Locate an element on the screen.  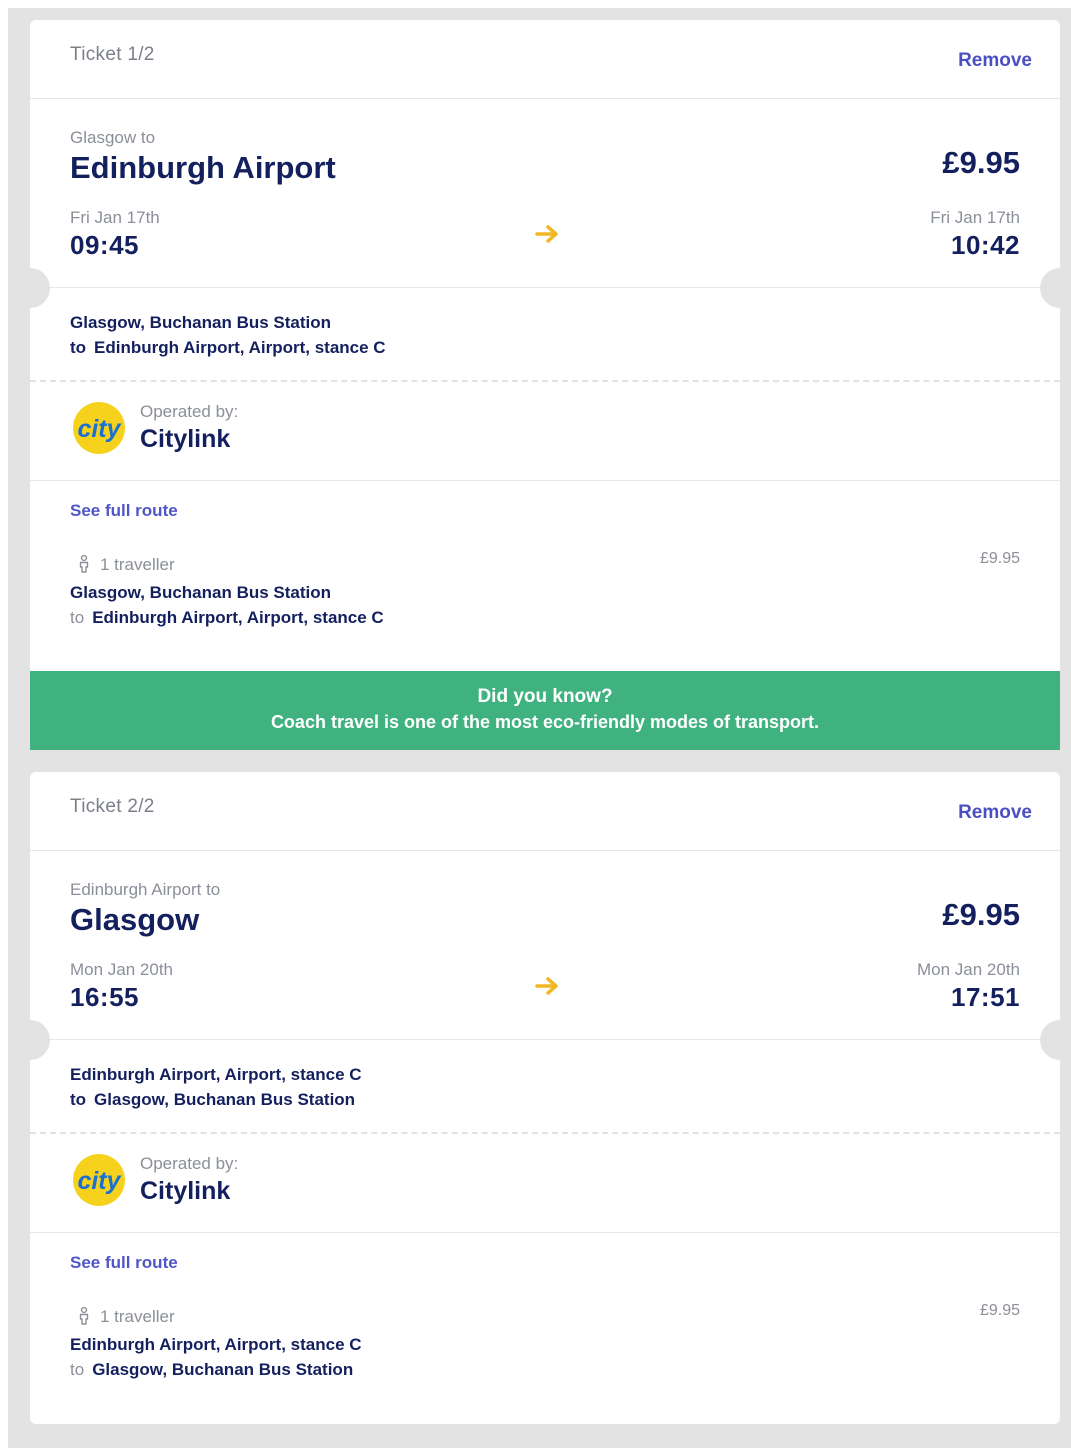
destination-title: Edinburgh Airport is located at coordinates (203, 167).